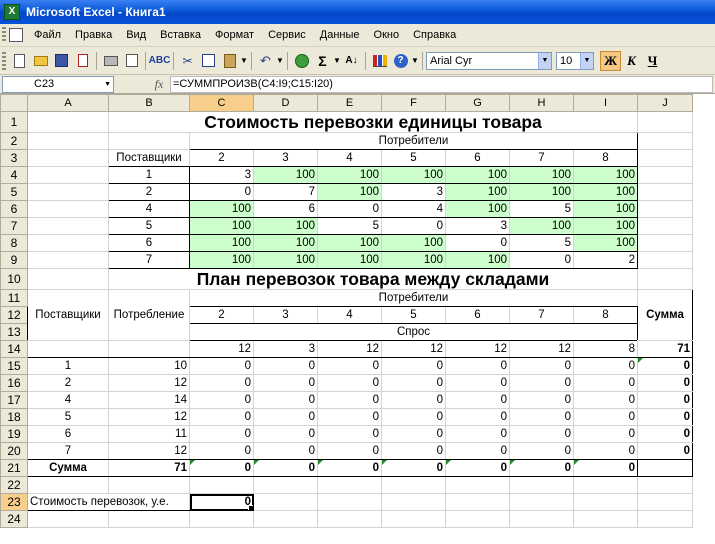 The height and width of the screenshot is (544, 715). I want to click on paste-button, so click(229, 61).